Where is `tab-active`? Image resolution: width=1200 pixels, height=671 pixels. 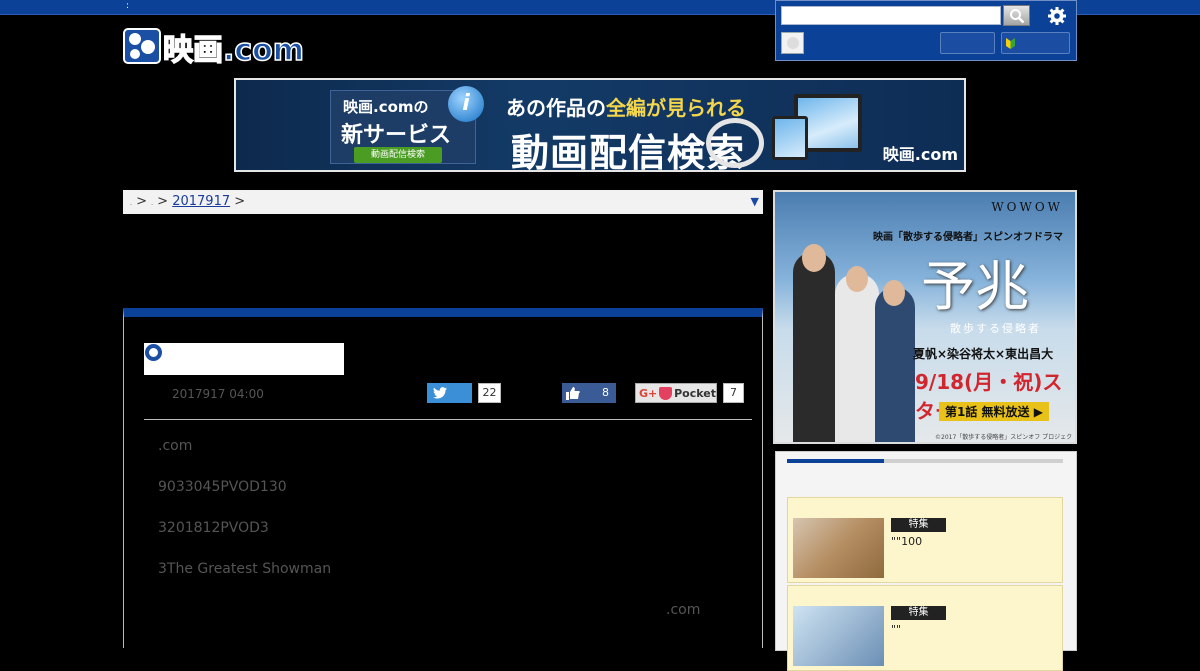 tab-active is located at coordinates (835, 461).